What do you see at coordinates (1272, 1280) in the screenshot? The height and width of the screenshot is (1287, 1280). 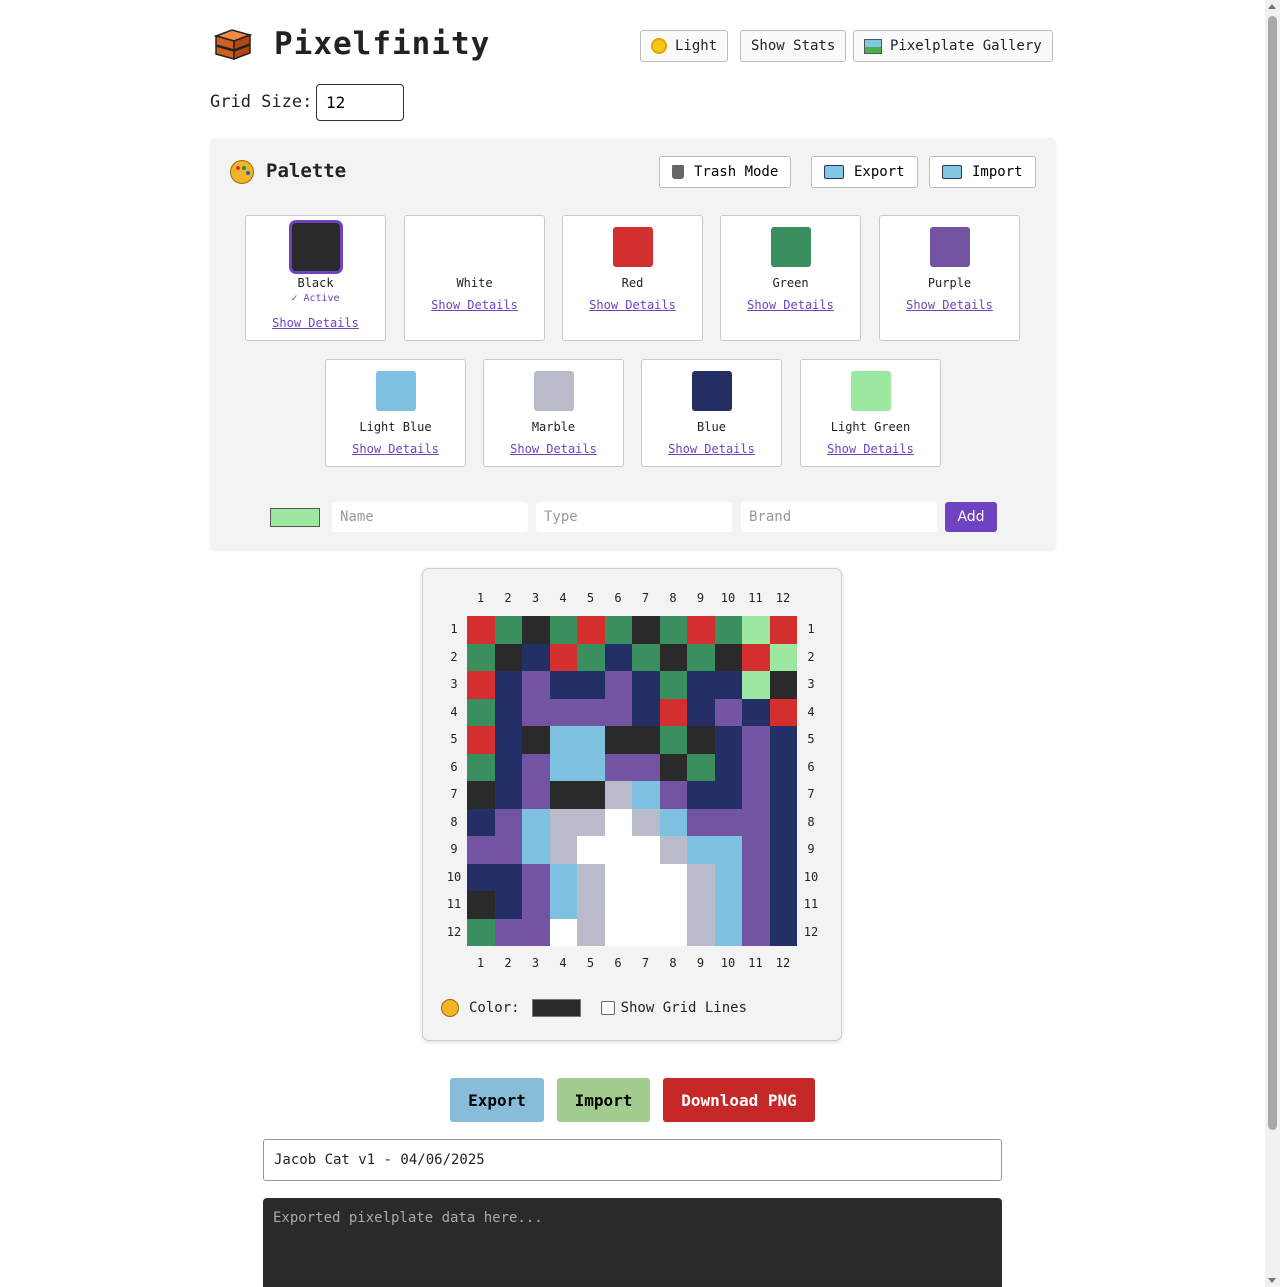 I see `scroll-down-arrow-icon` at bounding box center [1272, 1280].